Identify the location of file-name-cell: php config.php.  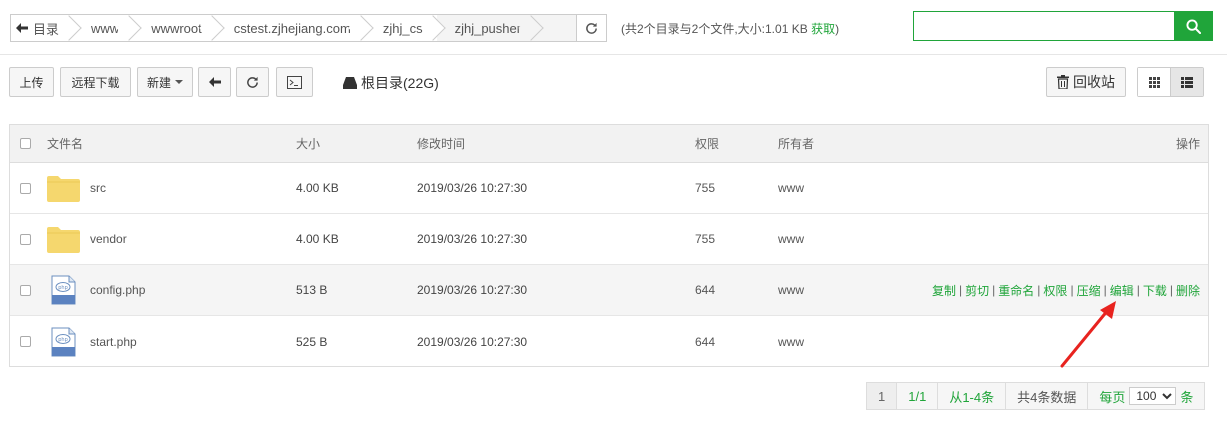
(96, 290).